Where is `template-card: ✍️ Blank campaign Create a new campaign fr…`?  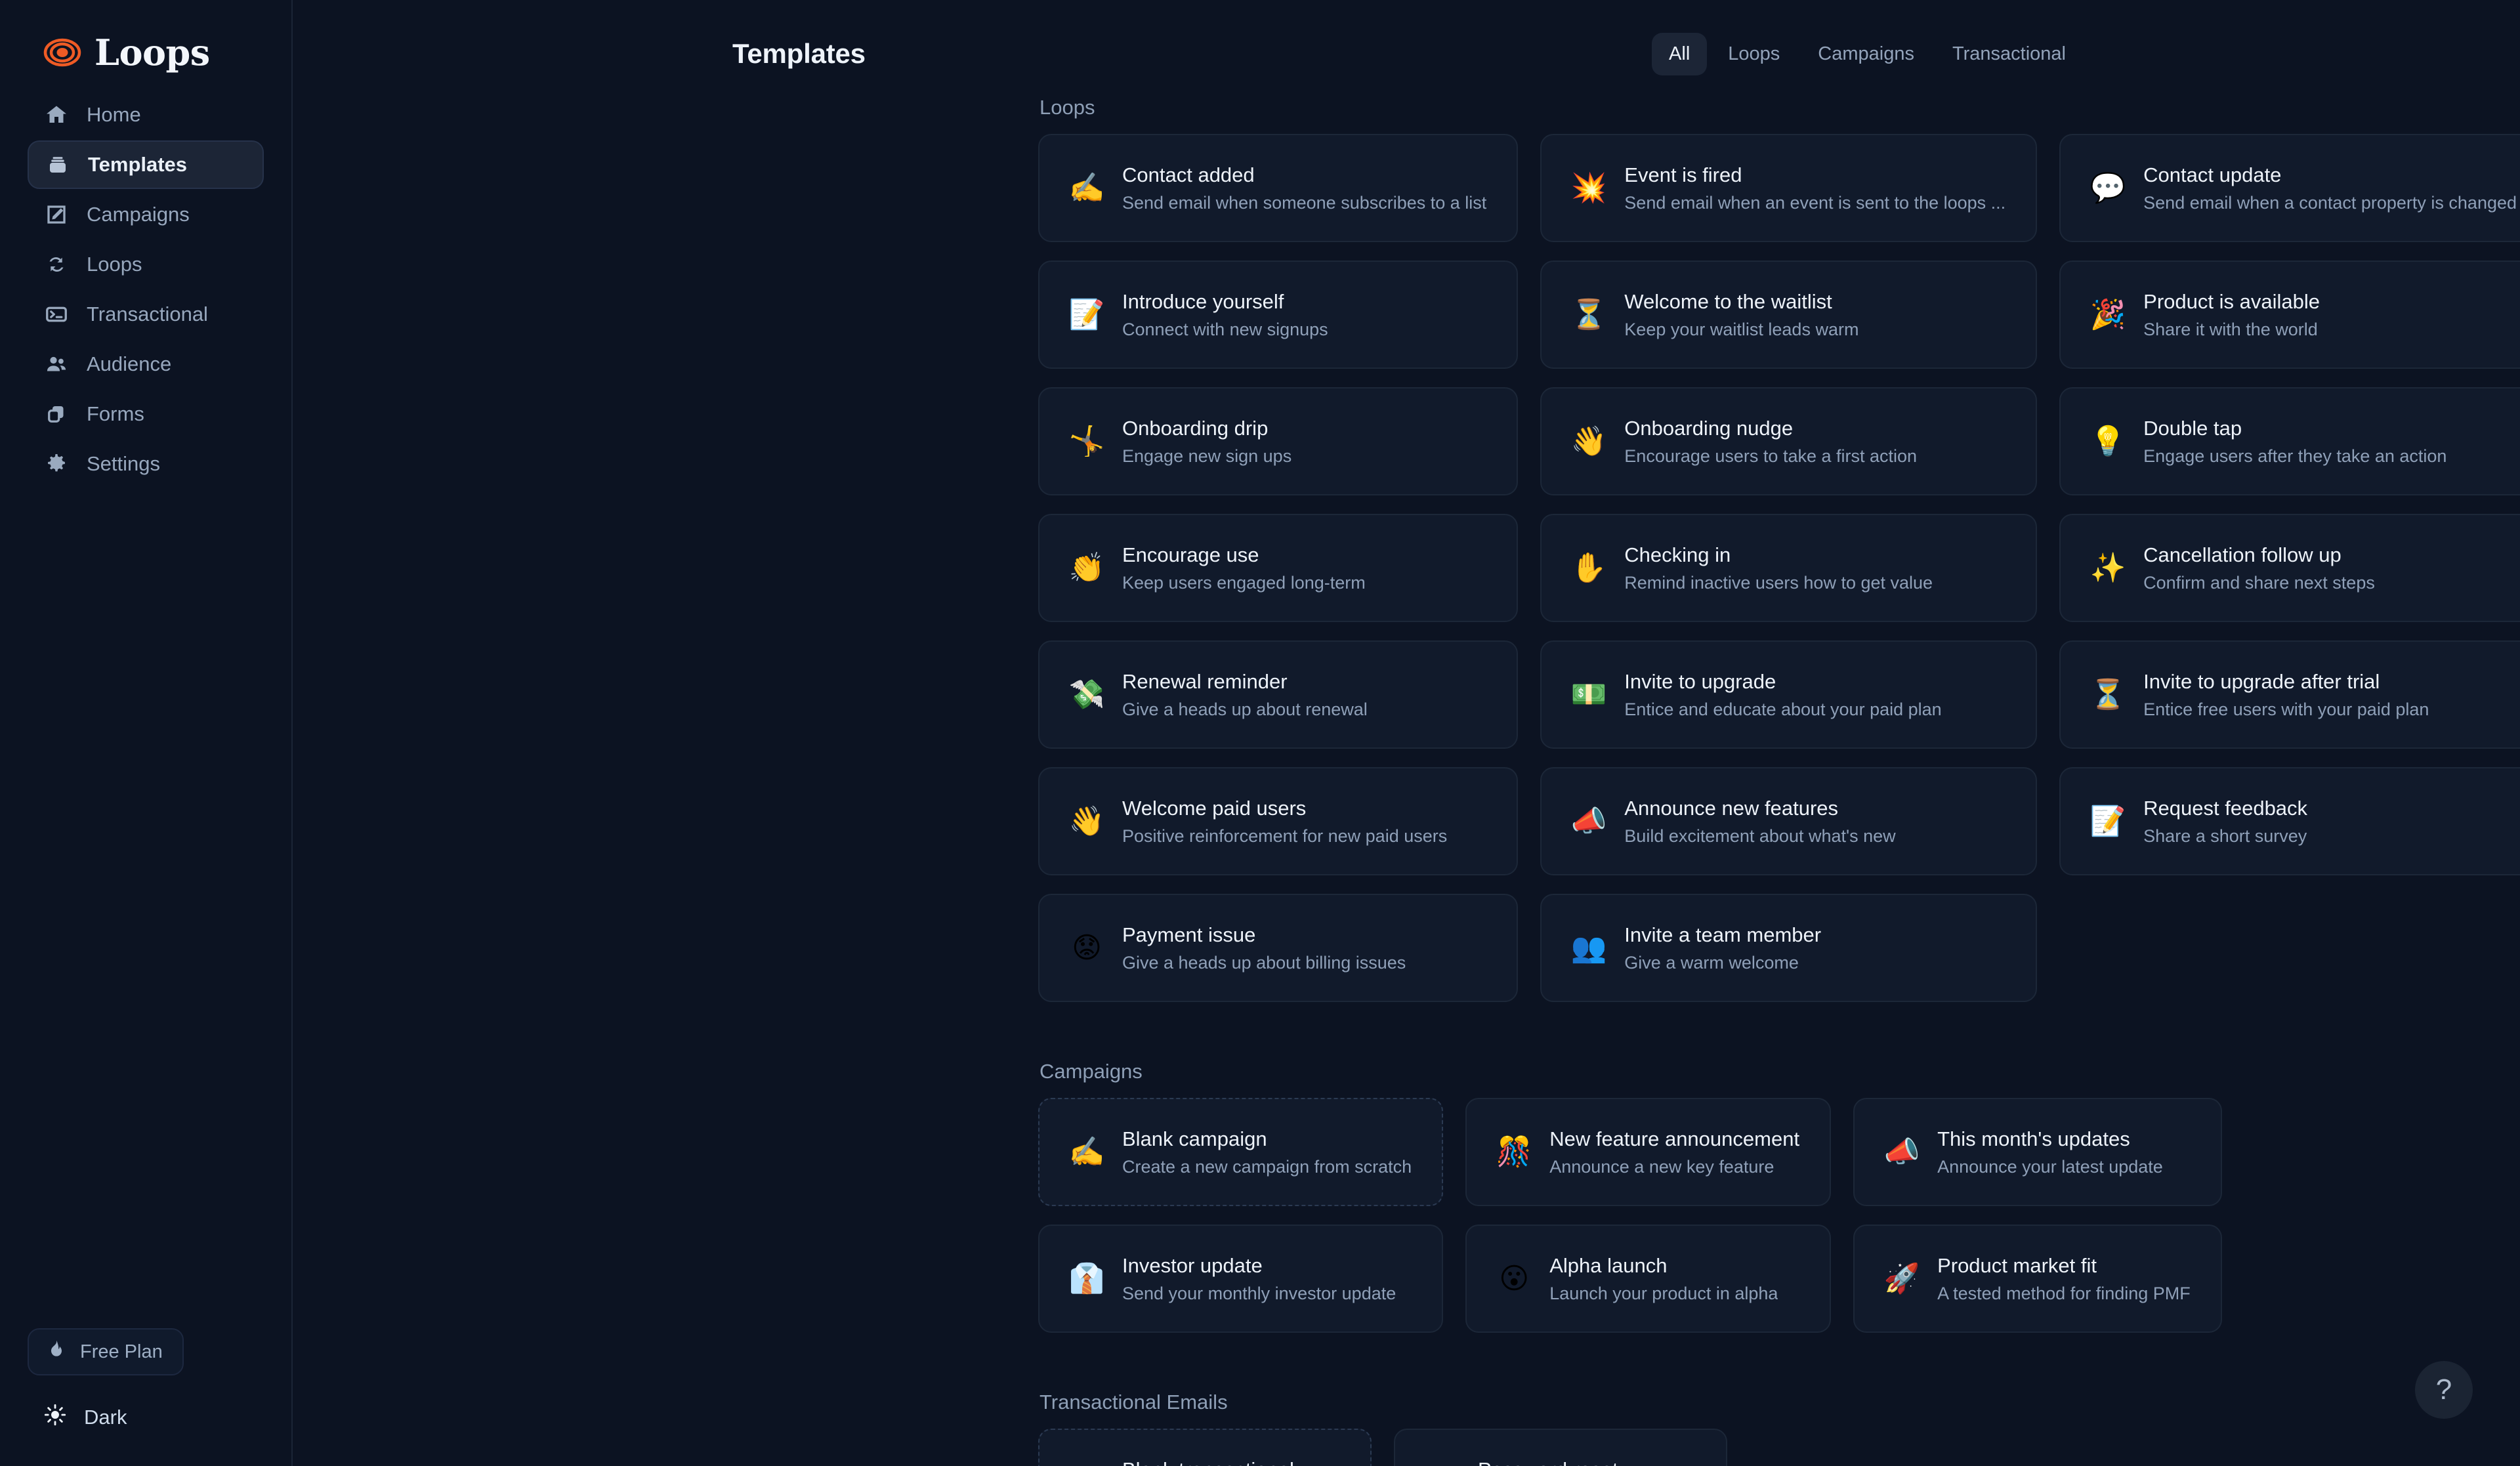 template-card: ✍️ Blank campaign Create a new campaign fr… is located at coordinates (1241, 1152).